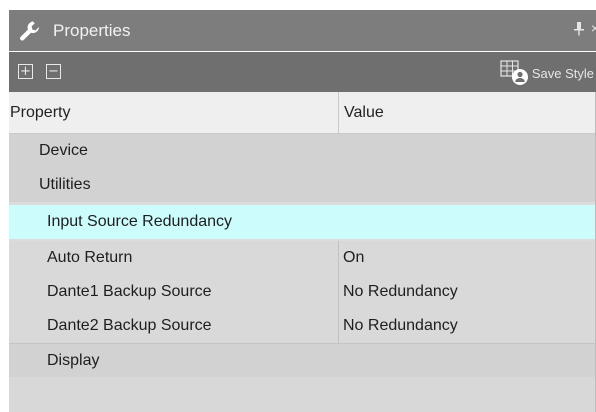 The height and width of the screenshot is (412, 596). I want to click on pin-icon, so click(579, 30).